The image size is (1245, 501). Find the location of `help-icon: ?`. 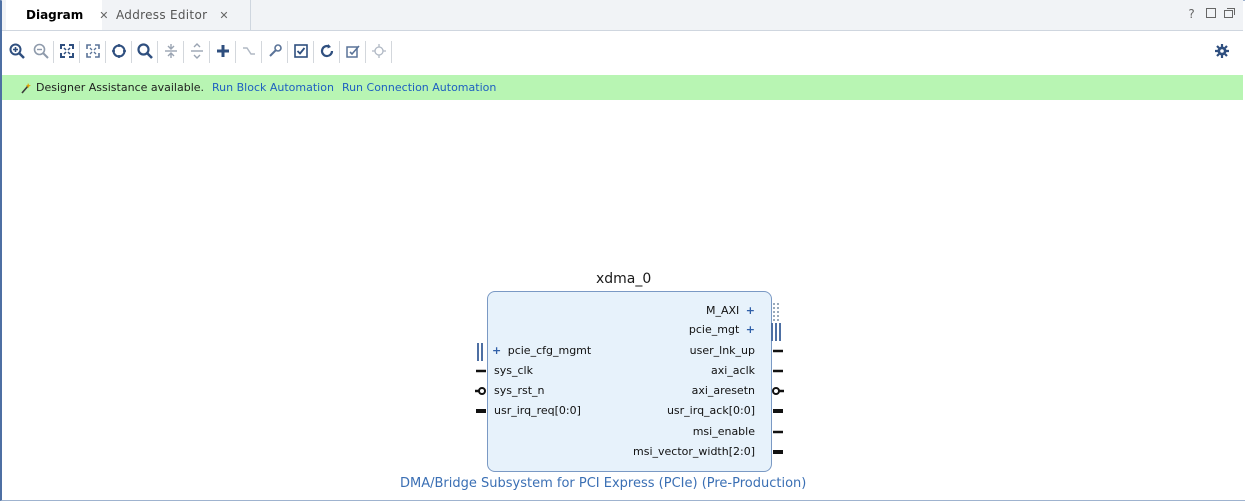

help-icon: ? is located at coordinates (1191, 14).